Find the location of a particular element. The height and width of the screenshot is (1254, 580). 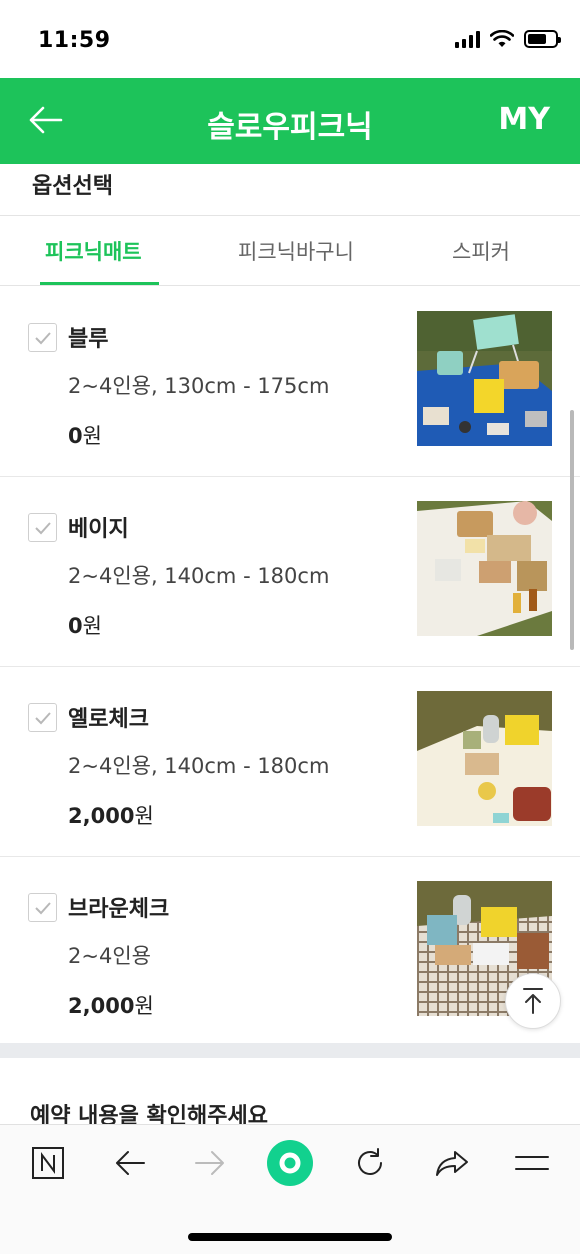

back-arrow-icon is located at coordinates (130, 1163).